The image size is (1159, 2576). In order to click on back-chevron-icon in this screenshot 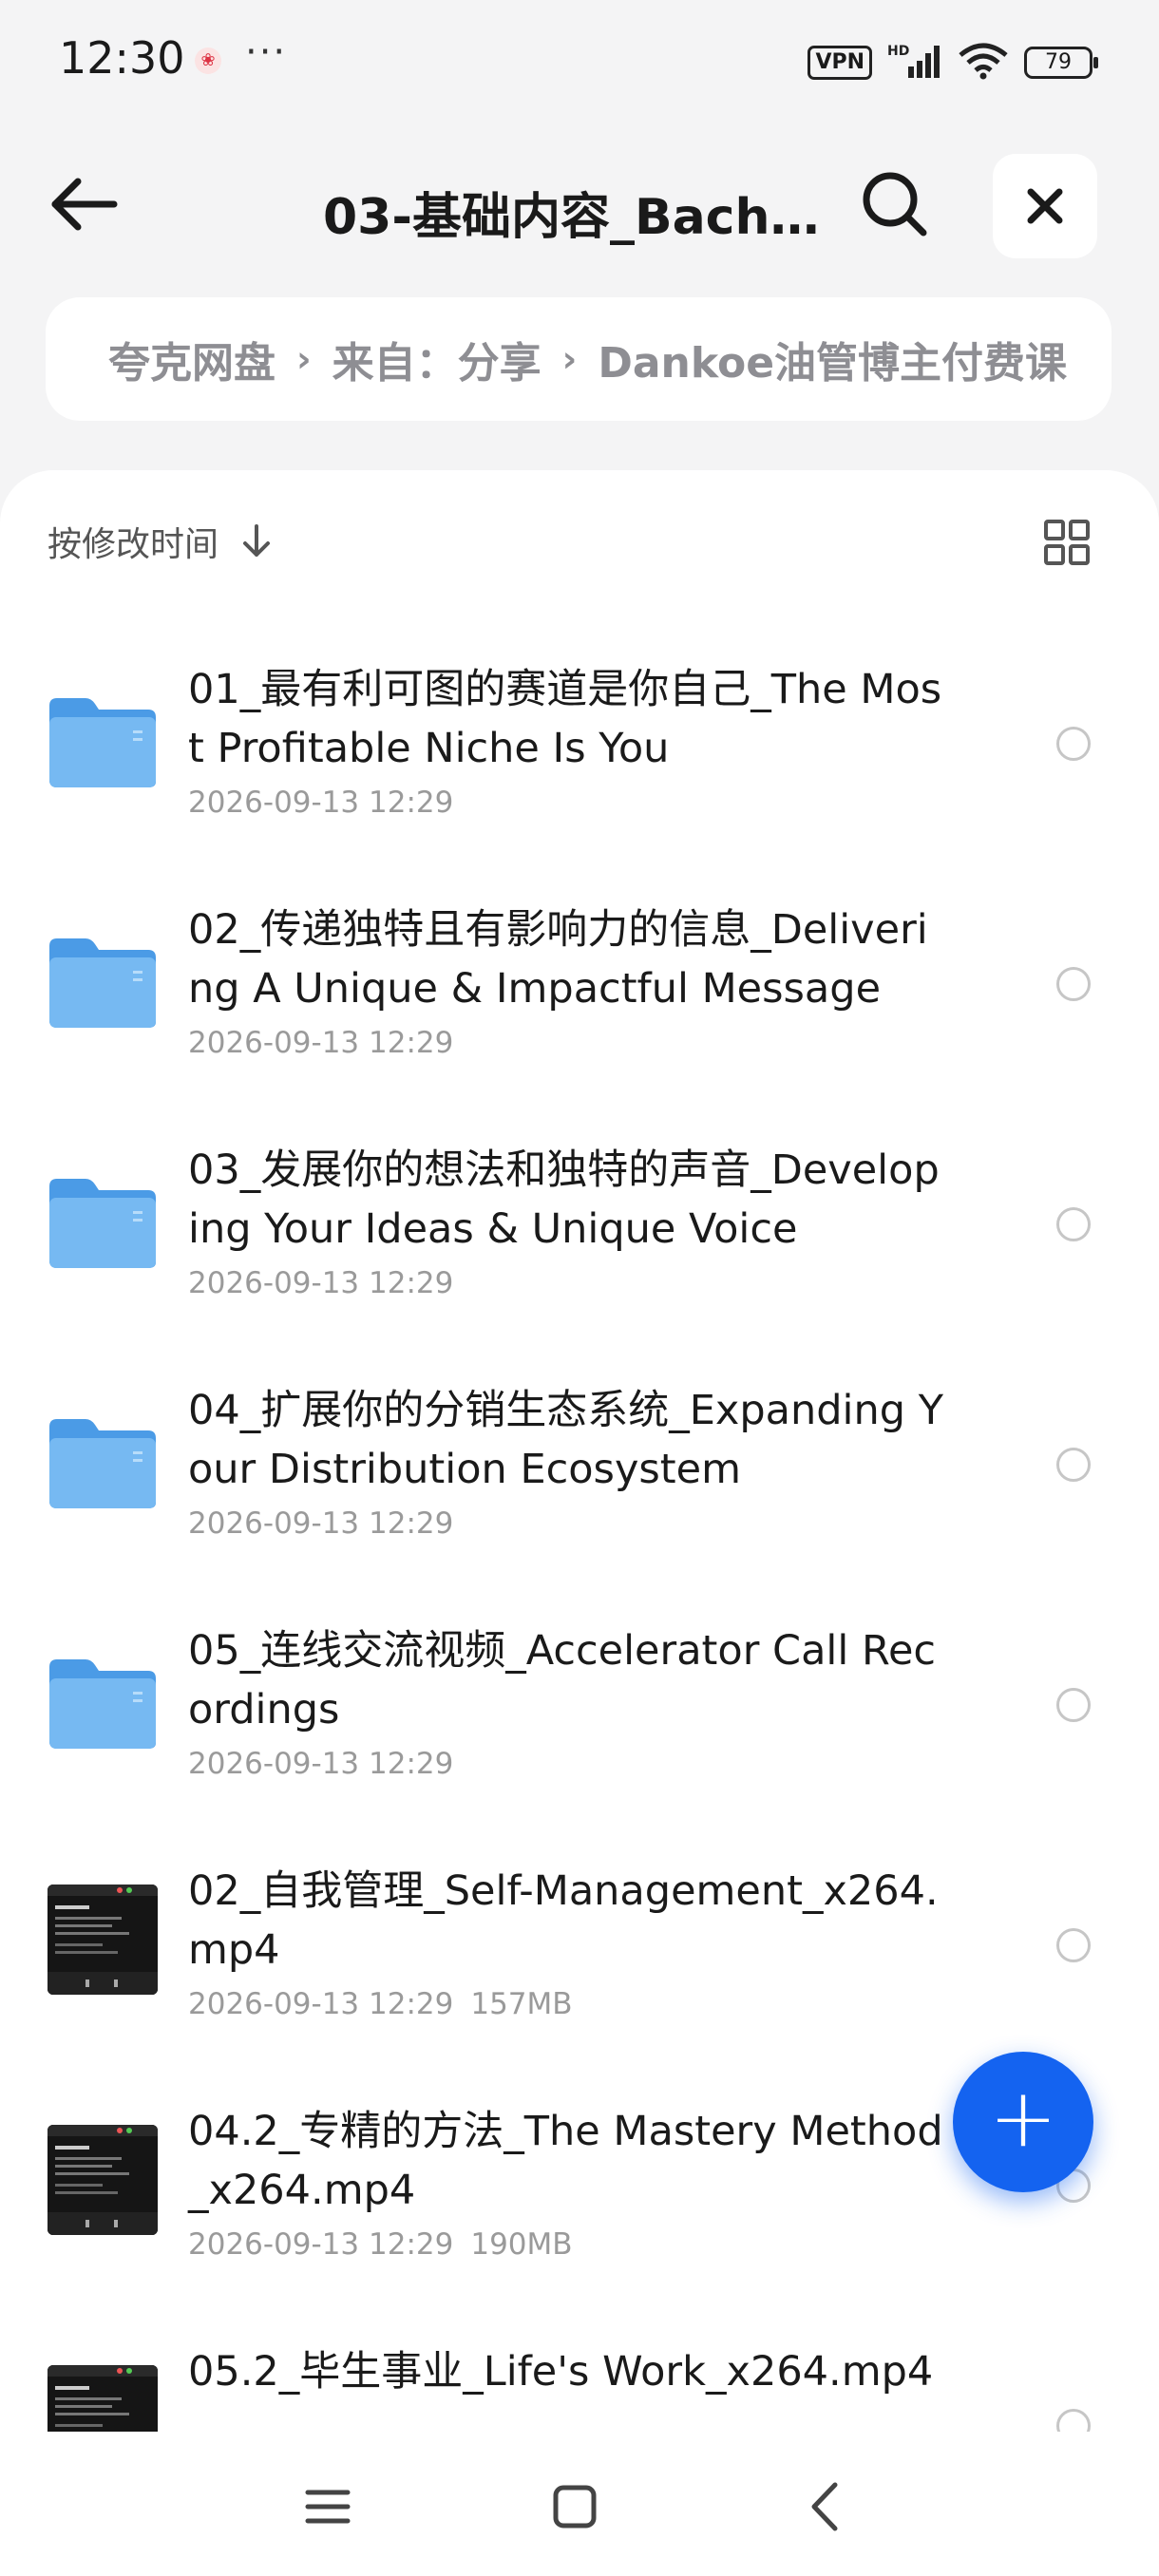, I will do `click(824, 2506)`.